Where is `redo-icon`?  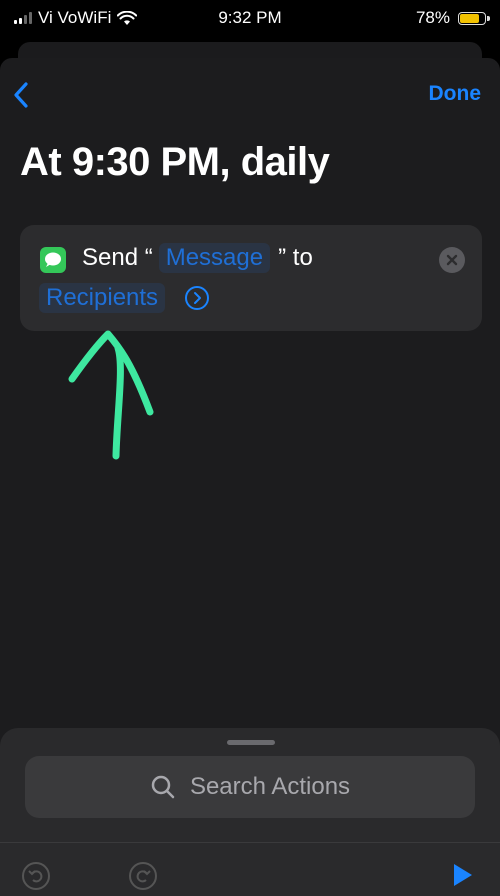
redo-icon is located at coordinates (143, 876).